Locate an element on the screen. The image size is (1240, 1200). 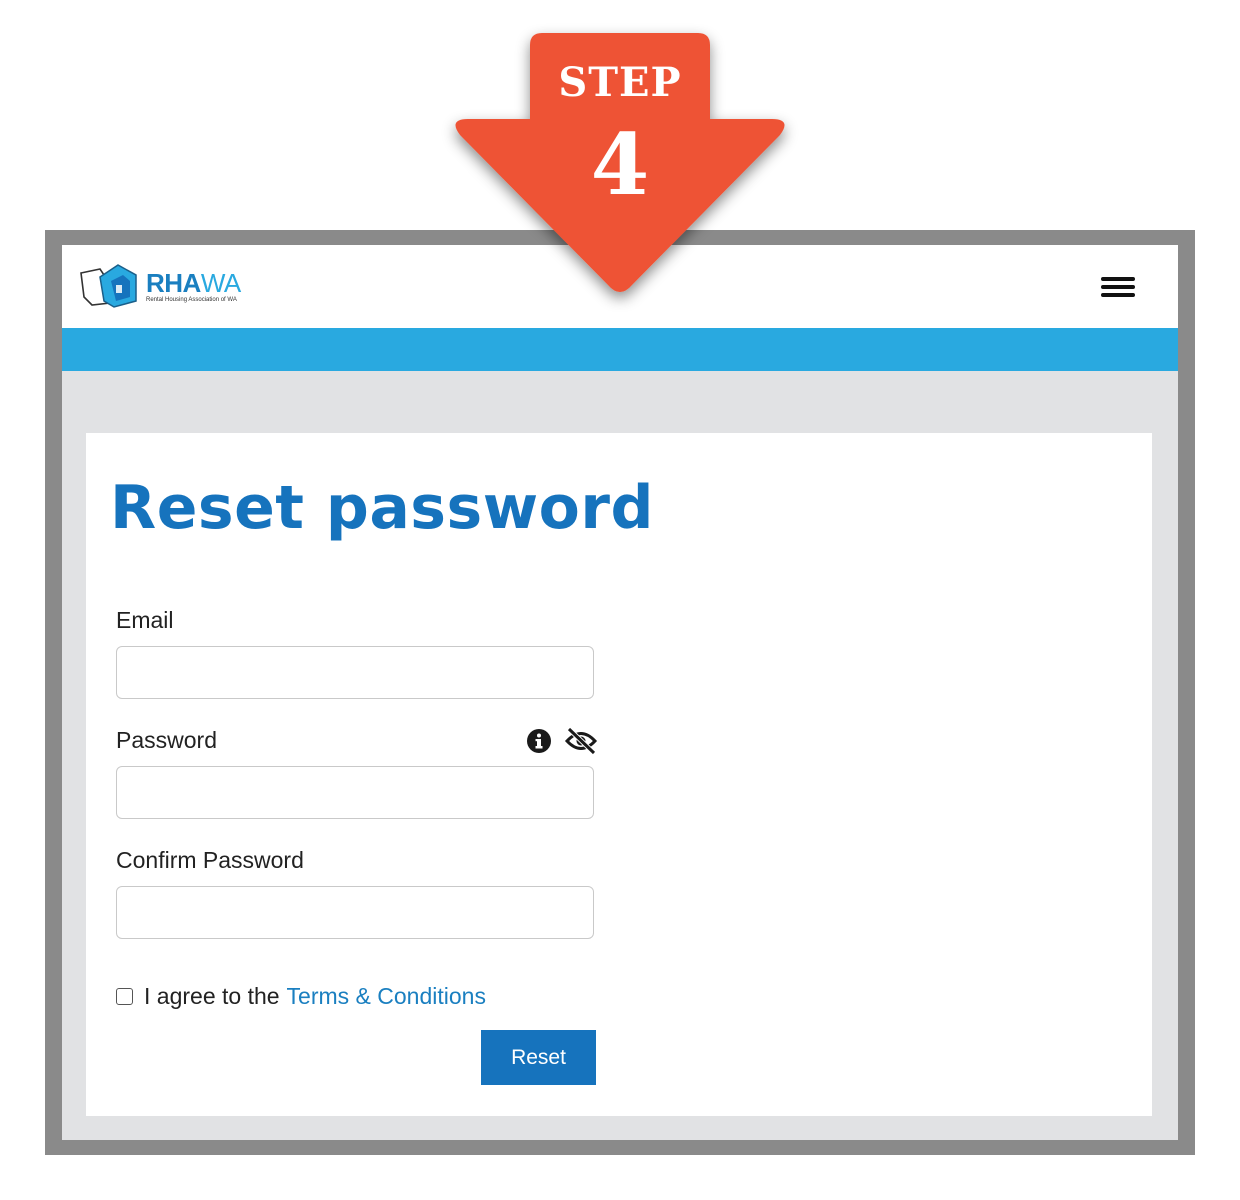
reset-button: Reset is located at coordinates (538, 1057).